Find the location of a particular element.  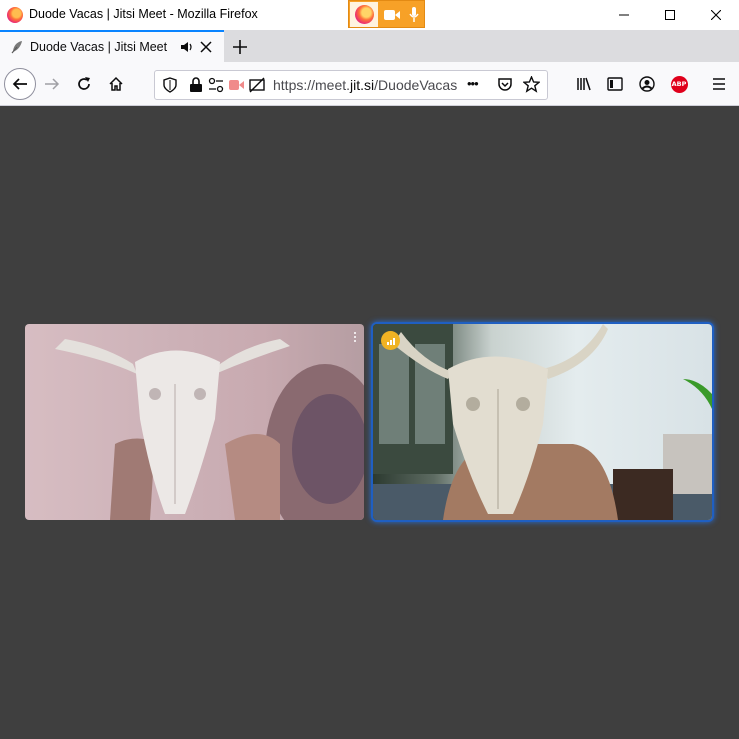

sidebar-button is located at coordinates (615, 84).